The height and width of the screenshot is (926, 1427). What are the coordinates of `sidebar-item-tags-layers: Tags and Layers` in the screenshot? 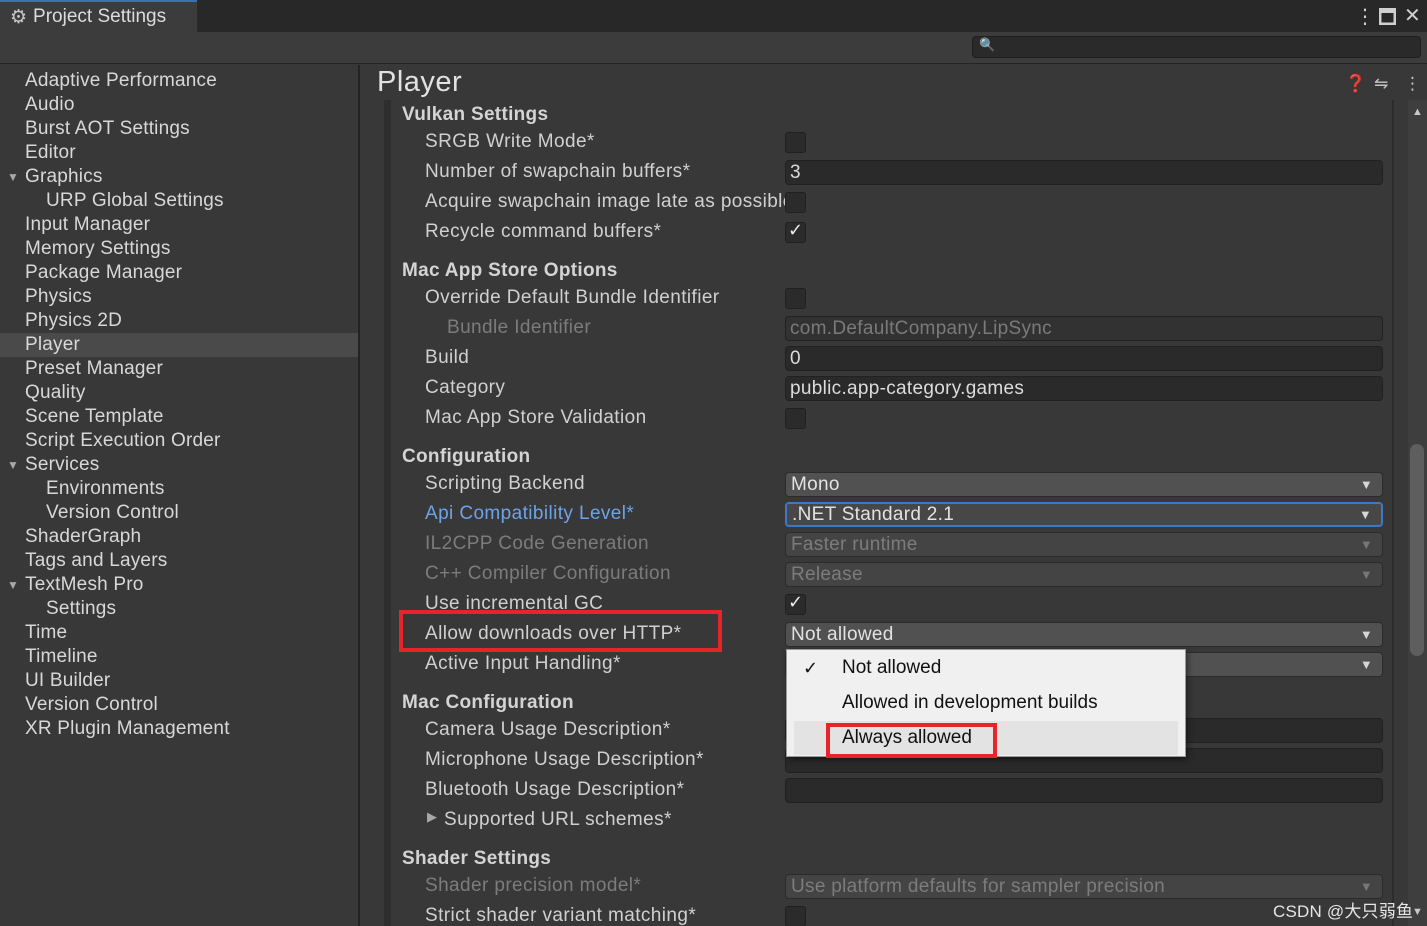 It's located at (96, 561).